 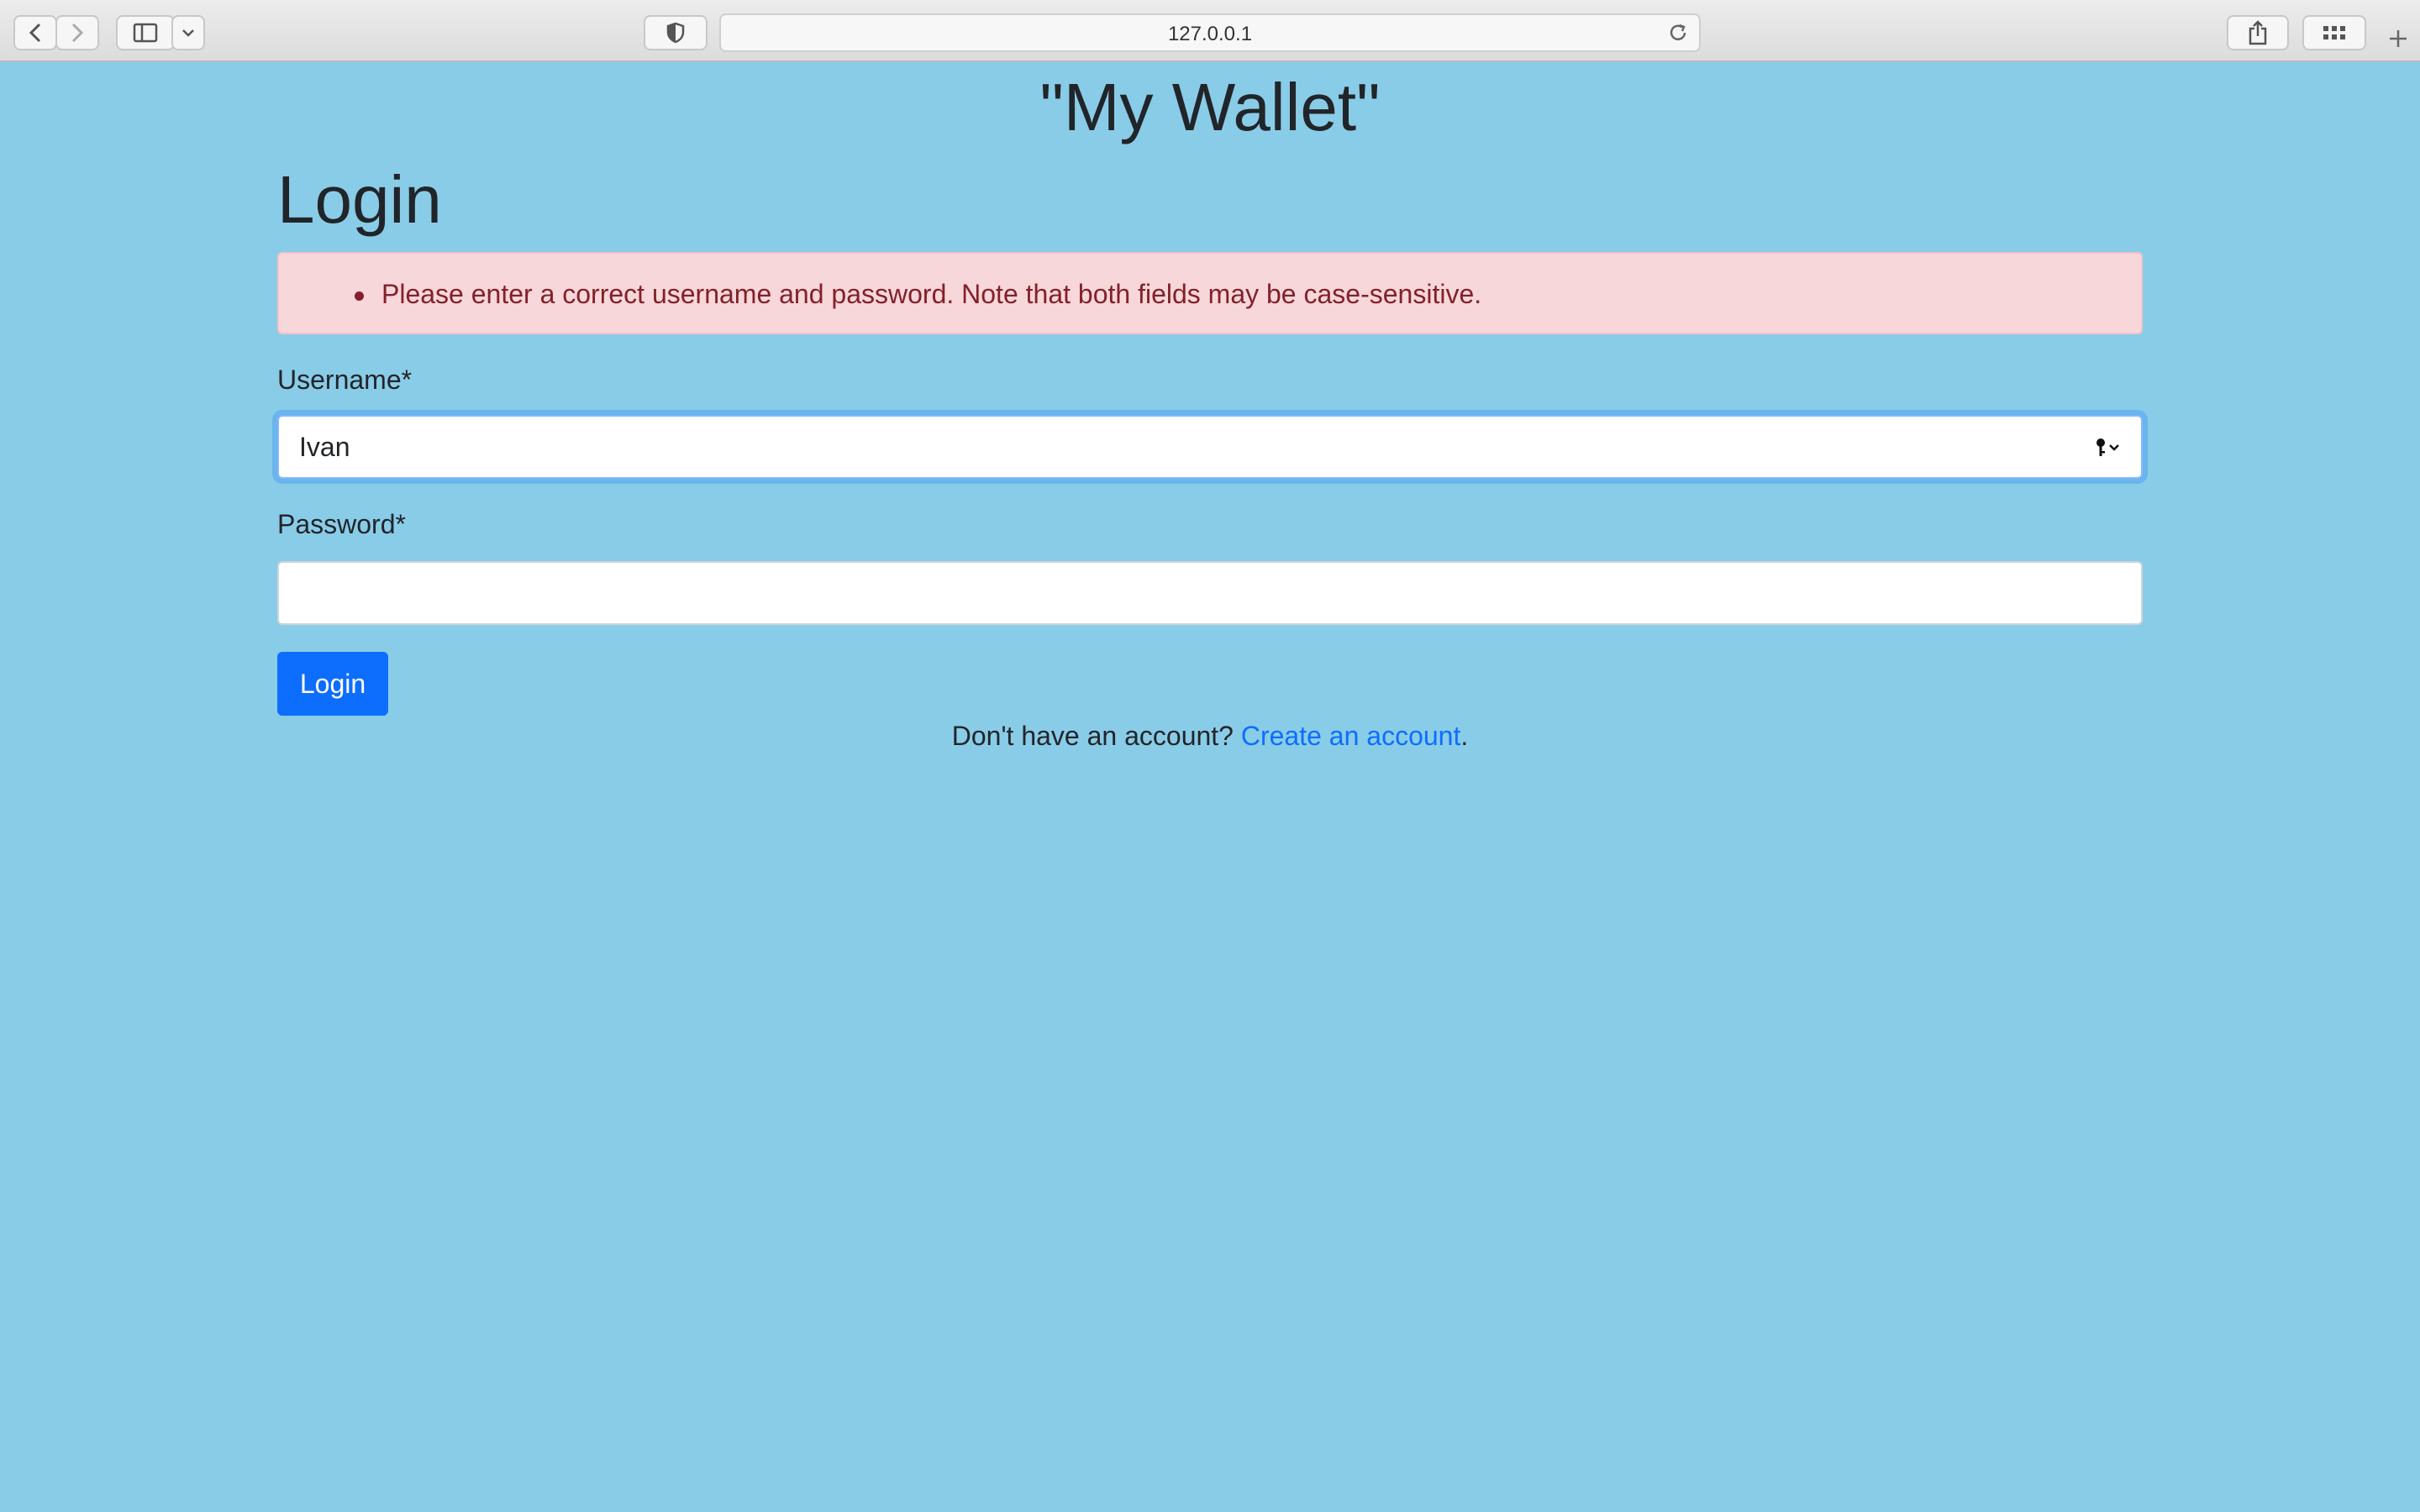 What do you see at coordinates (1351, 736) in the screenshot?
I see `create-account-link: Create an account` at bounding box center [1351, 736].